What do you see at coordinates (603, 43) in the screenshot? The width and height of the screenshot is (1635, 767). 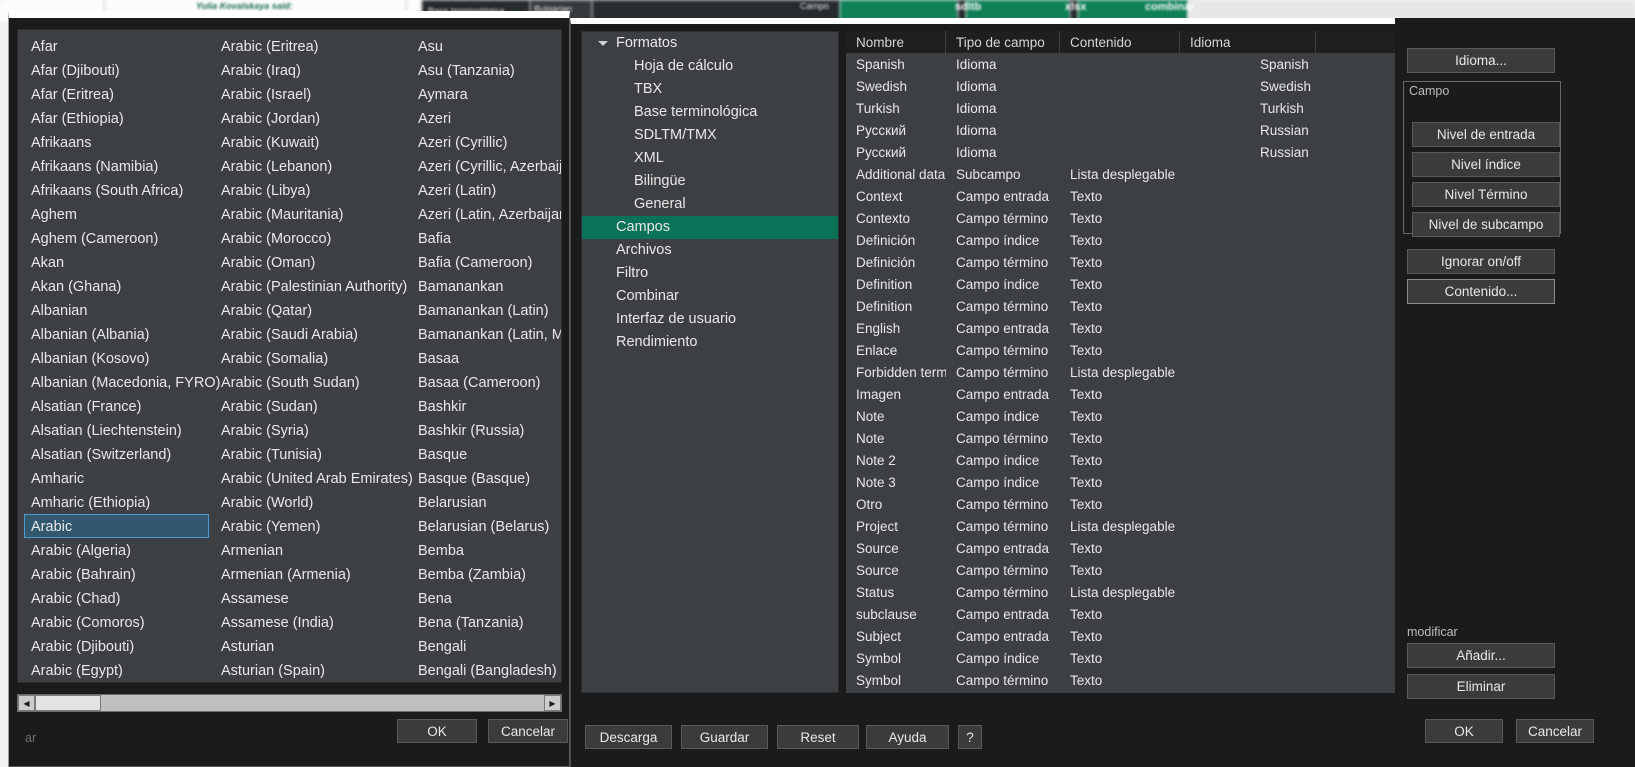 I see `chevron-down-icon` at bounding box center [603, 43].